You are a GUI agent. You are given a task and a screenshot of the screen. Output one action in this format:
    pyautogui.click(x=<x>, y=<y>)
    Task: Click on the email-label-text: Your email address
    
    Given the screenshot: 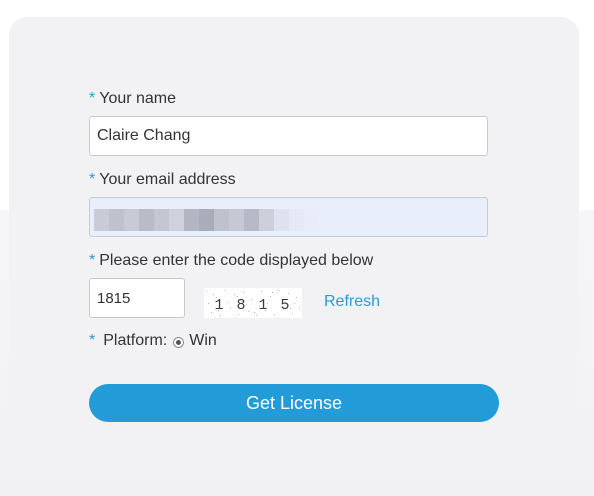 What is the action you would take?
    pyautogui.click(x=167, y=179)
    